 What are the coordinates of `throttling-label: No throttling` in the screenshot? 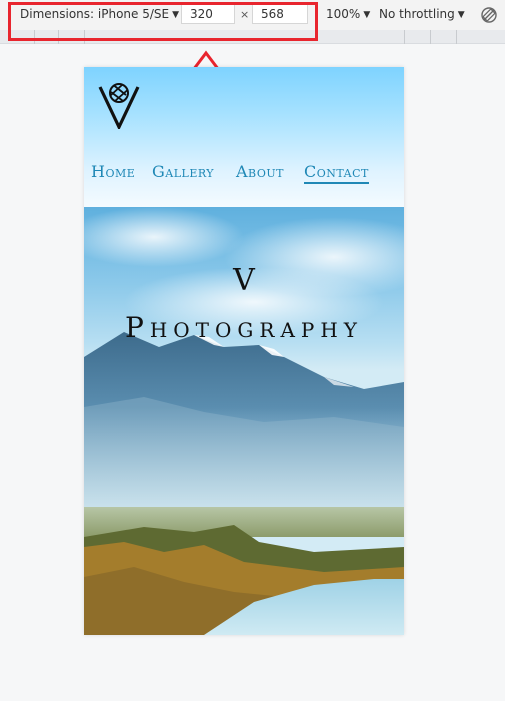 It's located at (417, 14).